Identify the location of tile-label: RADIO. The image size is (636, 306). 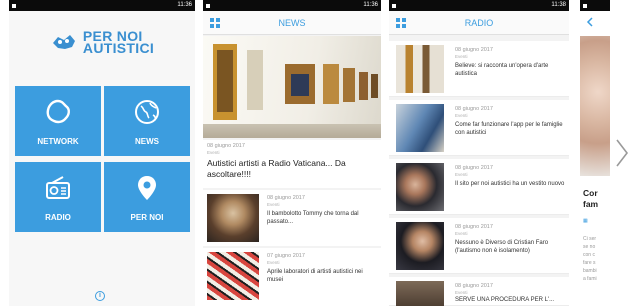
(58, 217).